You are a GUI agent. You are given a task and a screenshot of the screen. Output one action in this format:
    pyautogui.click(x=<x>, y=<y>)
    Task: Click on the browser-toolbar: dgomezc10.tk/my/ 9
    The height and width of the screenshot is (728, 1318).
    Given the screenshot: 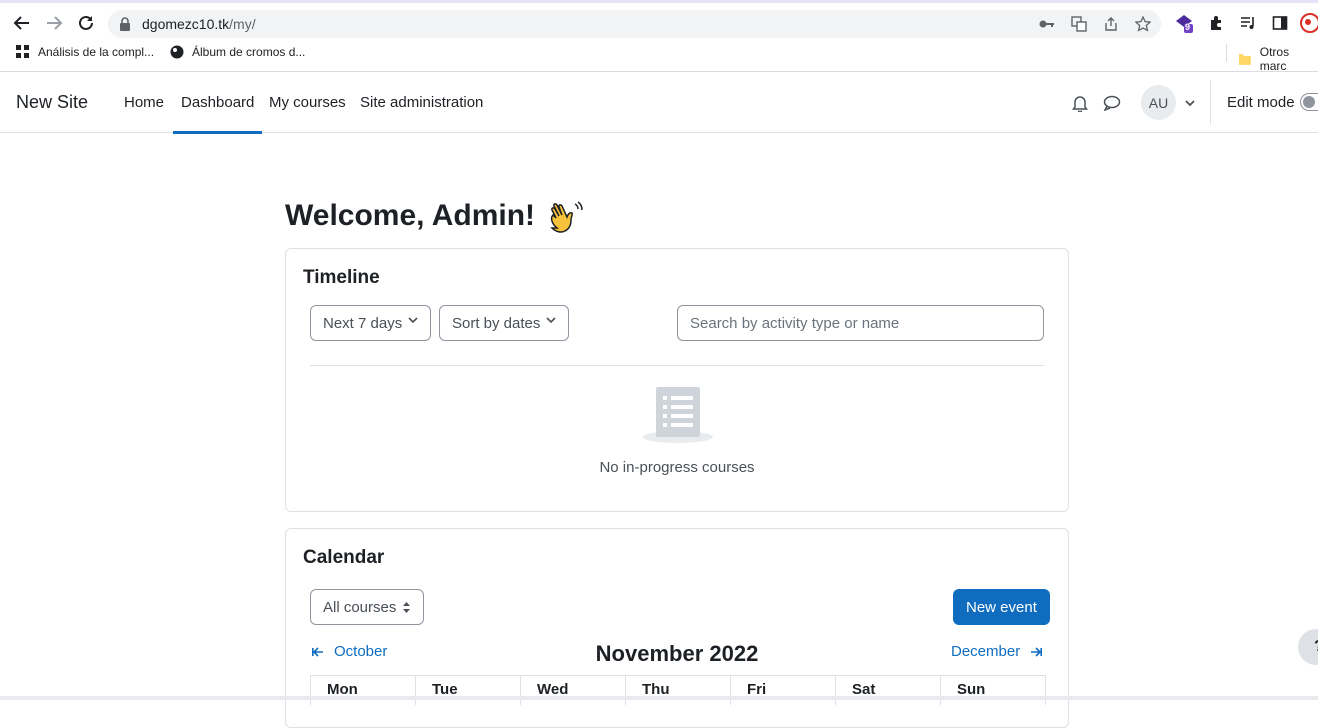 What is the action you would take?
    pyautogui.click(x=659, y=21)
    